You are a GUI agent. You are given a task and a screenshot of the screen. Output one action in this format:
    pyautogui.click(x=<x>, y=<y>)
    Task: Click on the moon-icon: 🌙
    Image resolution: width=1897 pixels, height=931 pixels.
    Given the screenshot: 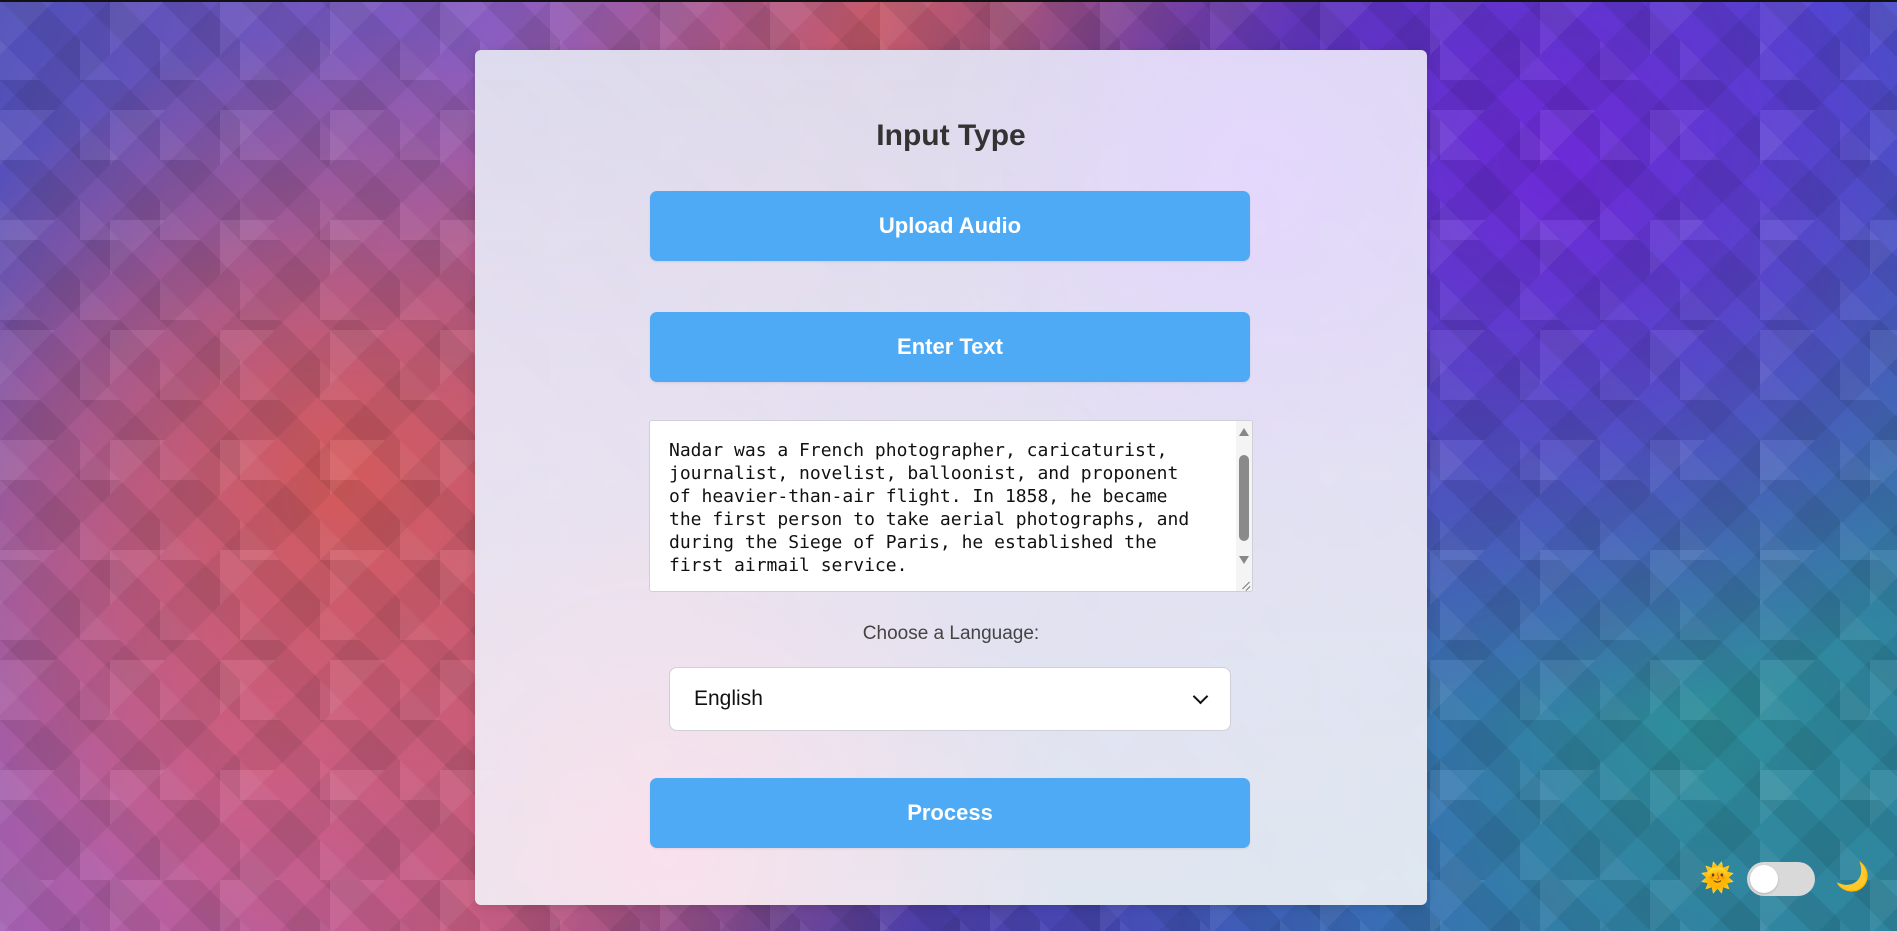 What is the action you would take?
    pyautogui.click(x=1852, y=876)
    